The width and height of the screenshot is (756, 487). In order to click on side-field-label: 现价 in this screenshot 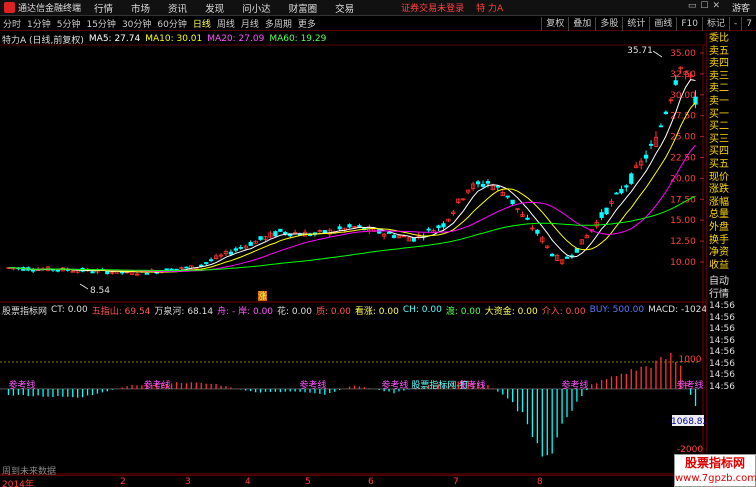, I will do `click(719, 177)`.